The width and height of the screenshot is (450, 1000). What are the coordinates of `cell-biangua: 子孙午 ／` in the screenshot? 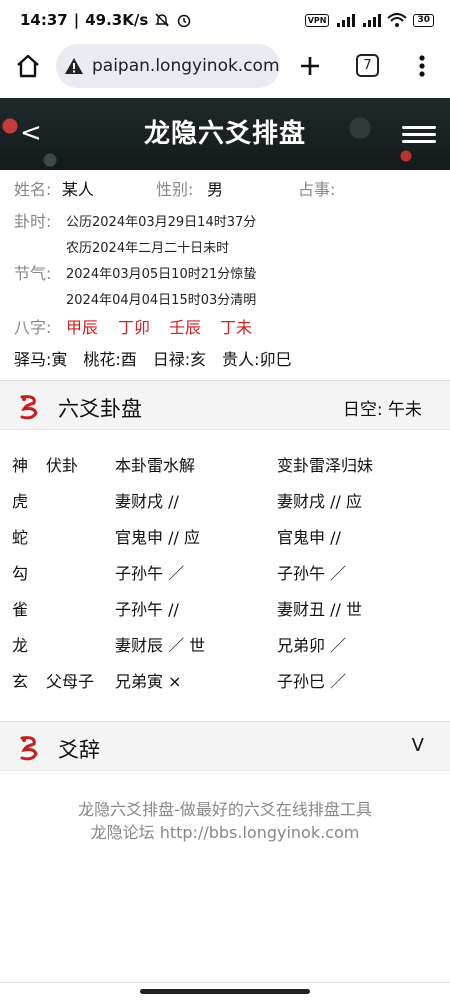 It's located at (312, 573).